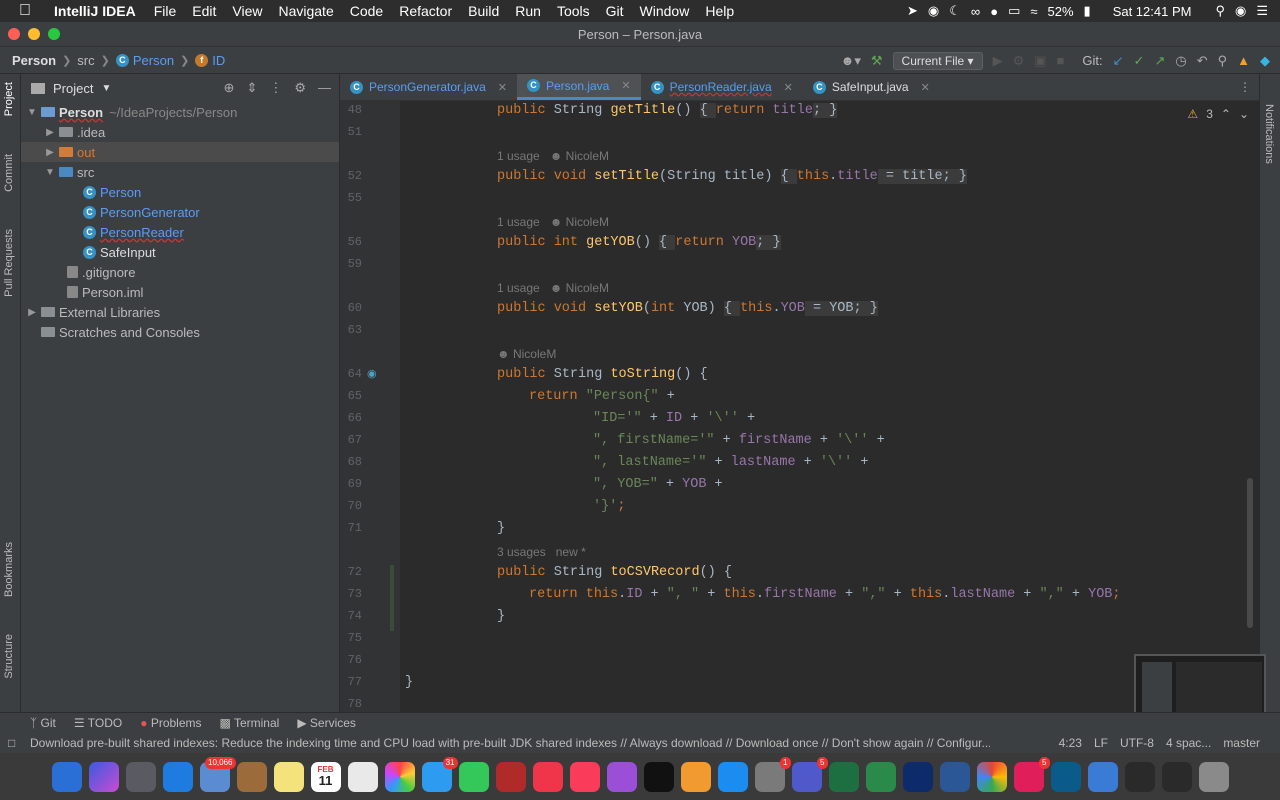  Describe the element at coordinates (877, 61) in the screenshot. I see `hammer-icon: ⚒` at that location.